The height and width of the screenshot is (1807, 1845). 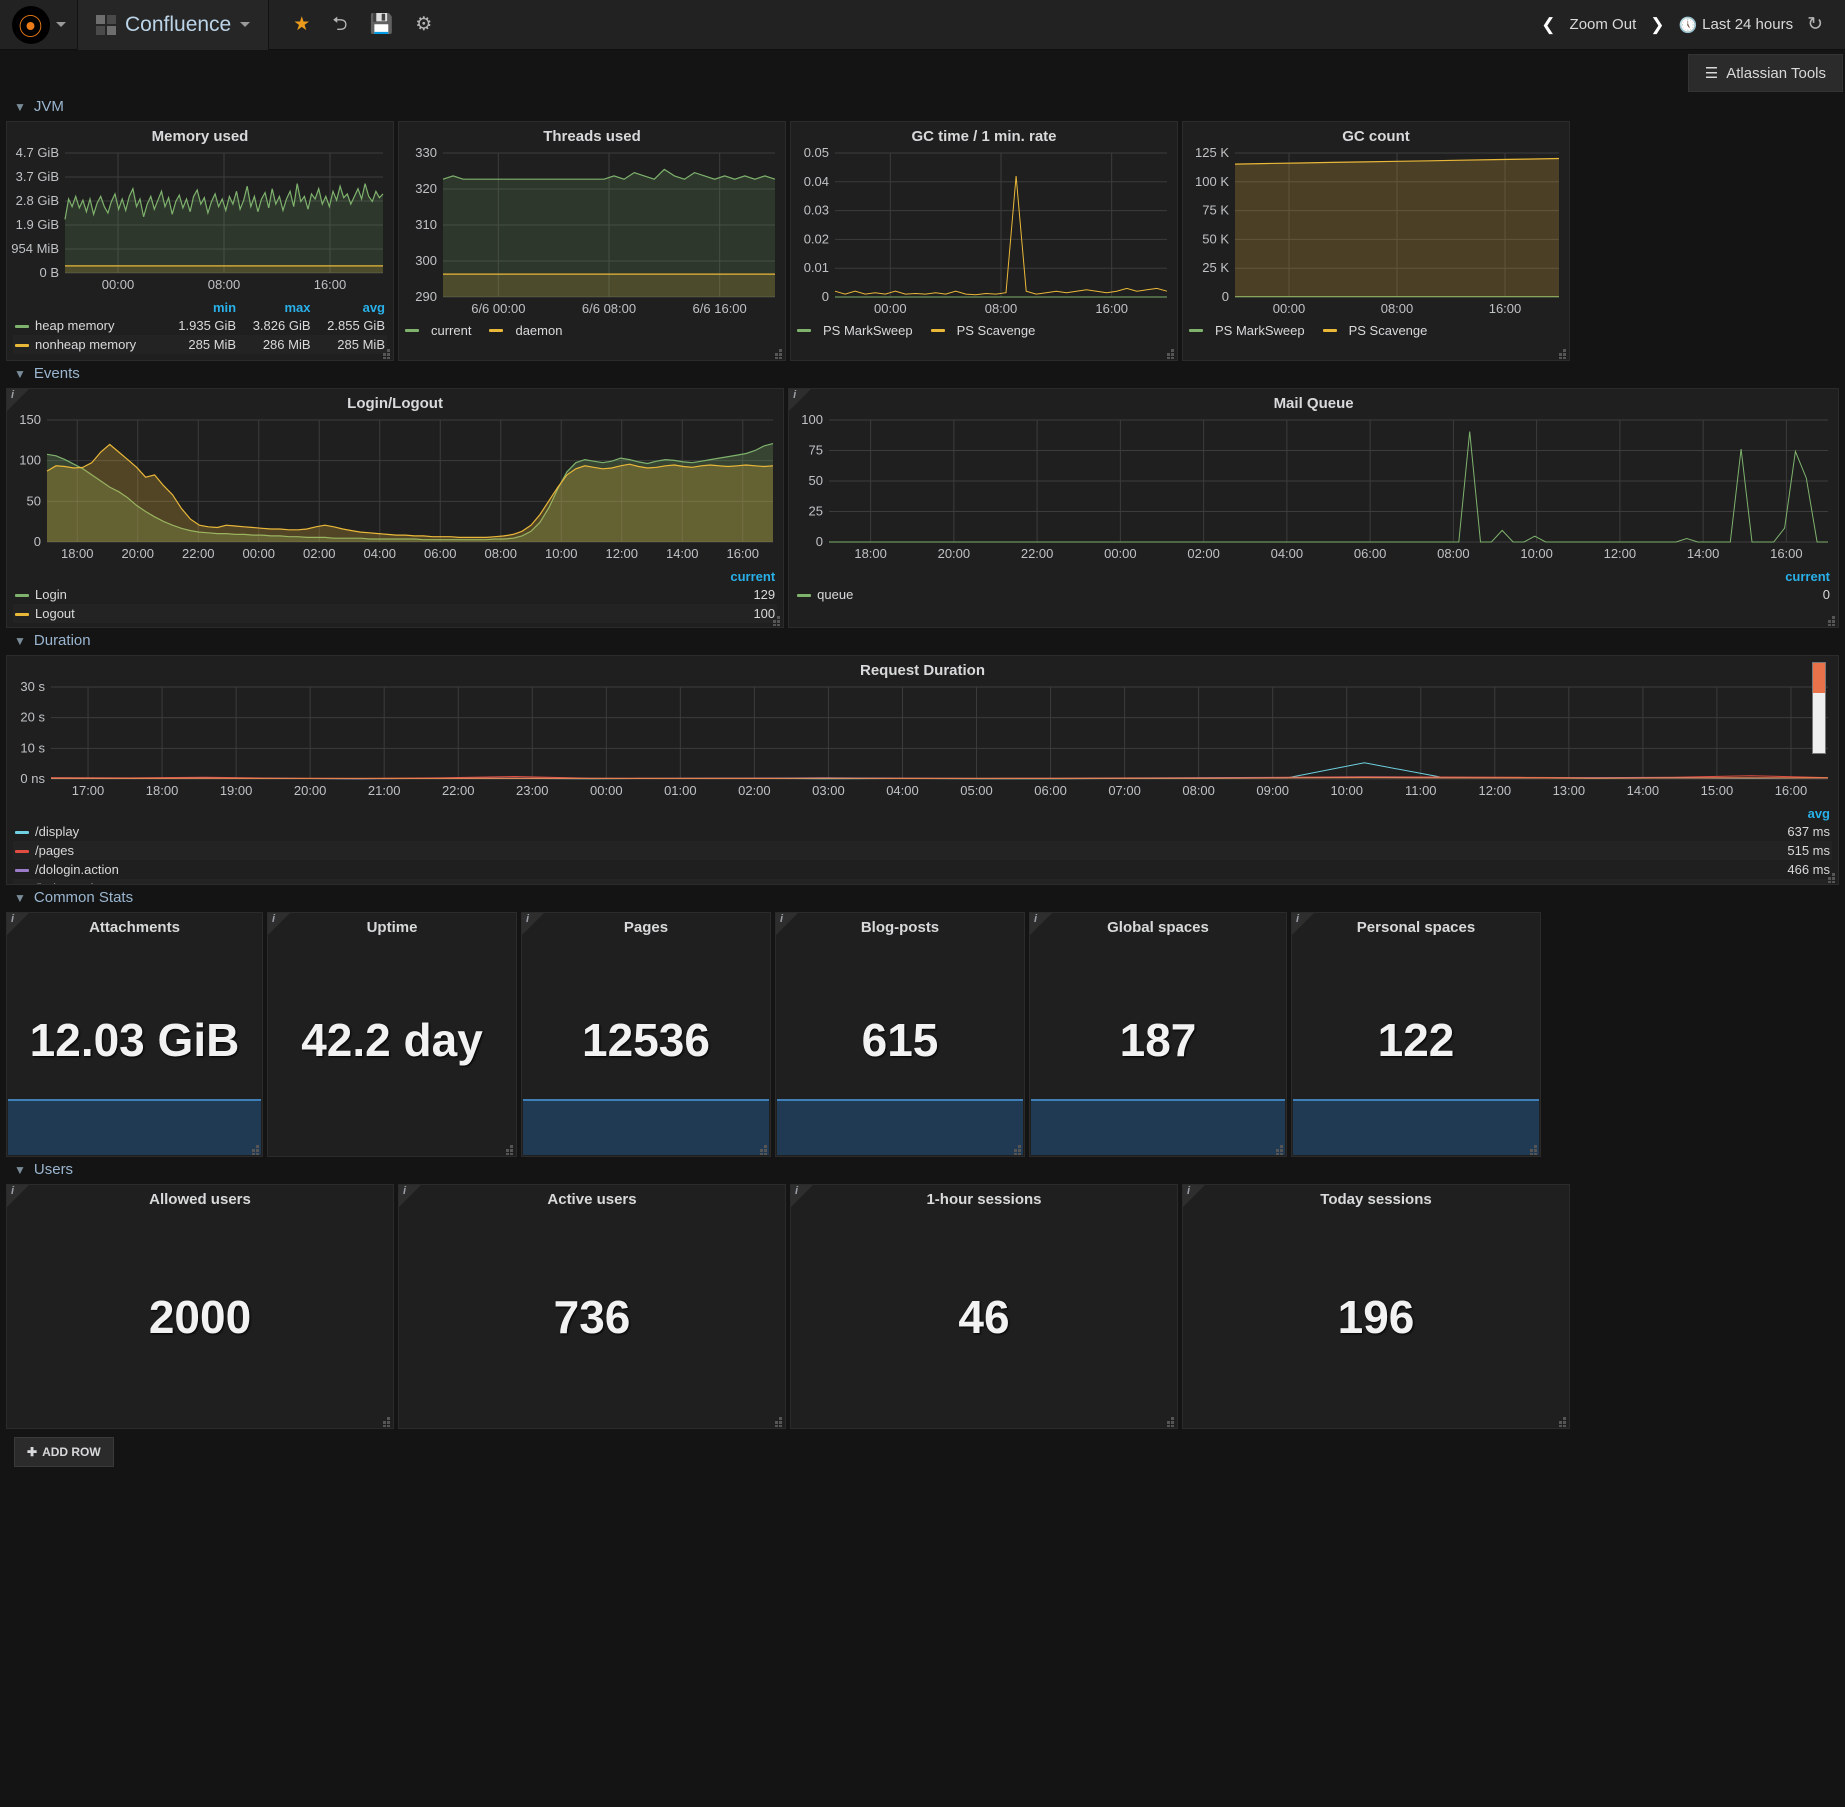 I want to click on legend-row: /dologin.action 466 ms, so click(x=922, y=869).